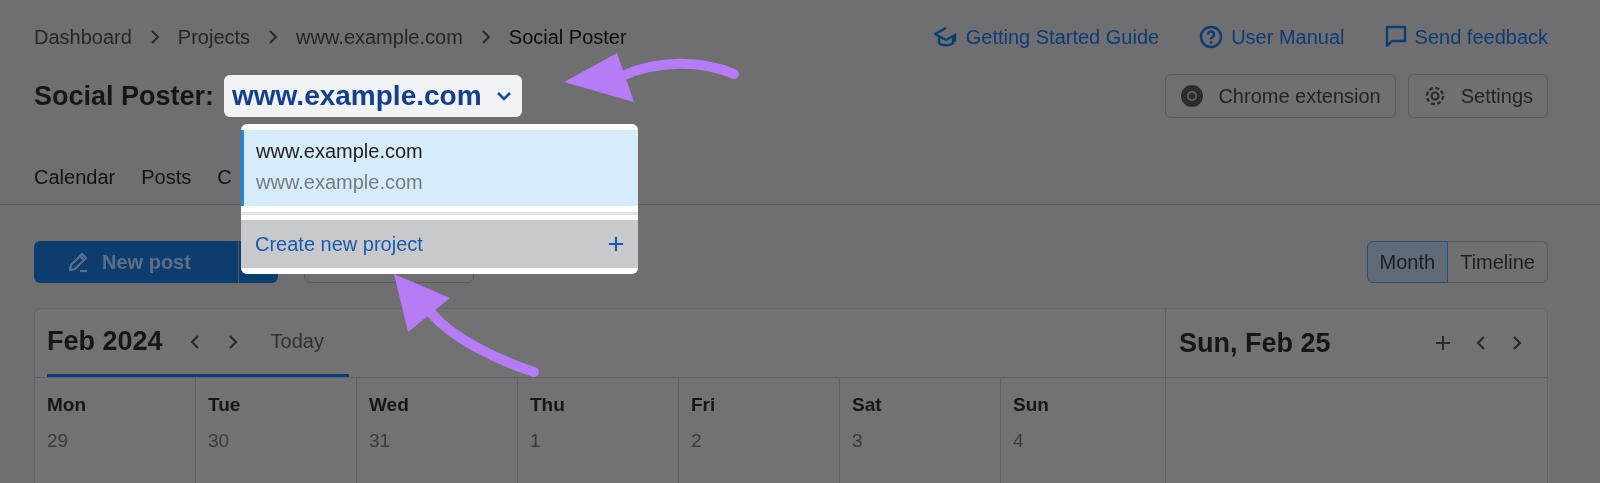 This screenshot has height=483, width=1600. I want to click on chat-bubble-icon, so click(1395, 37).